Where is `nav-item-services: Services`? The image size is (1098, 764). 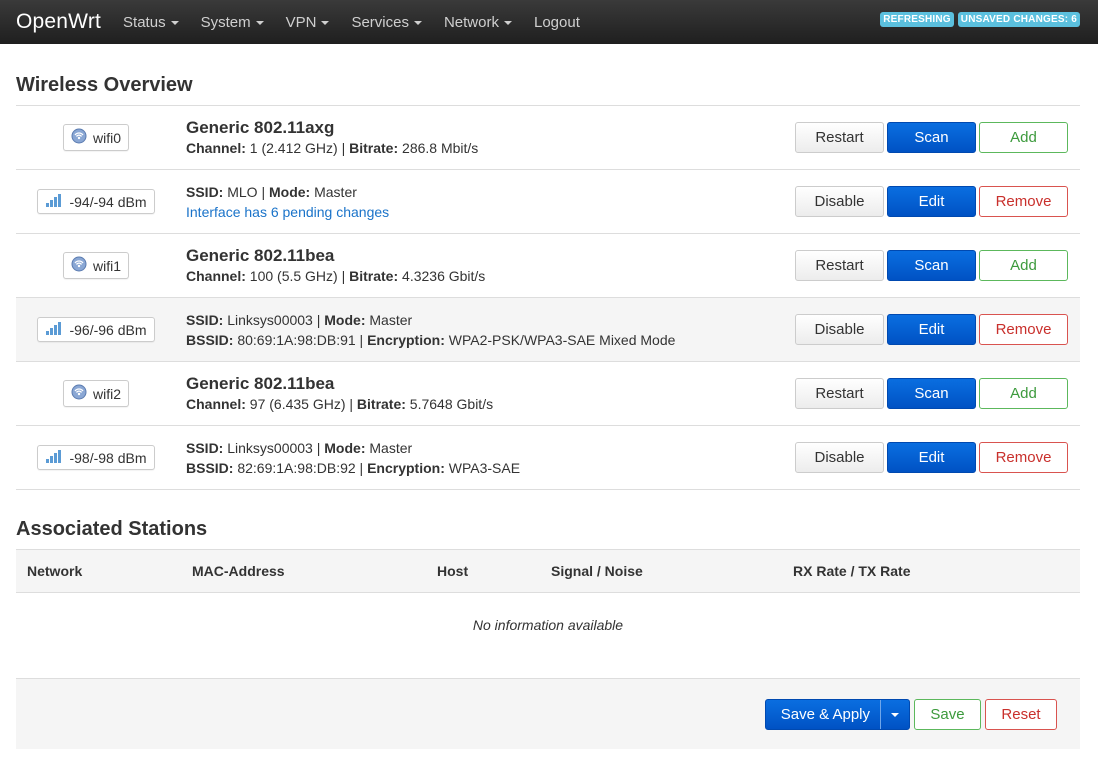 nav-item-services: Services is located at coordinates (386, 22).